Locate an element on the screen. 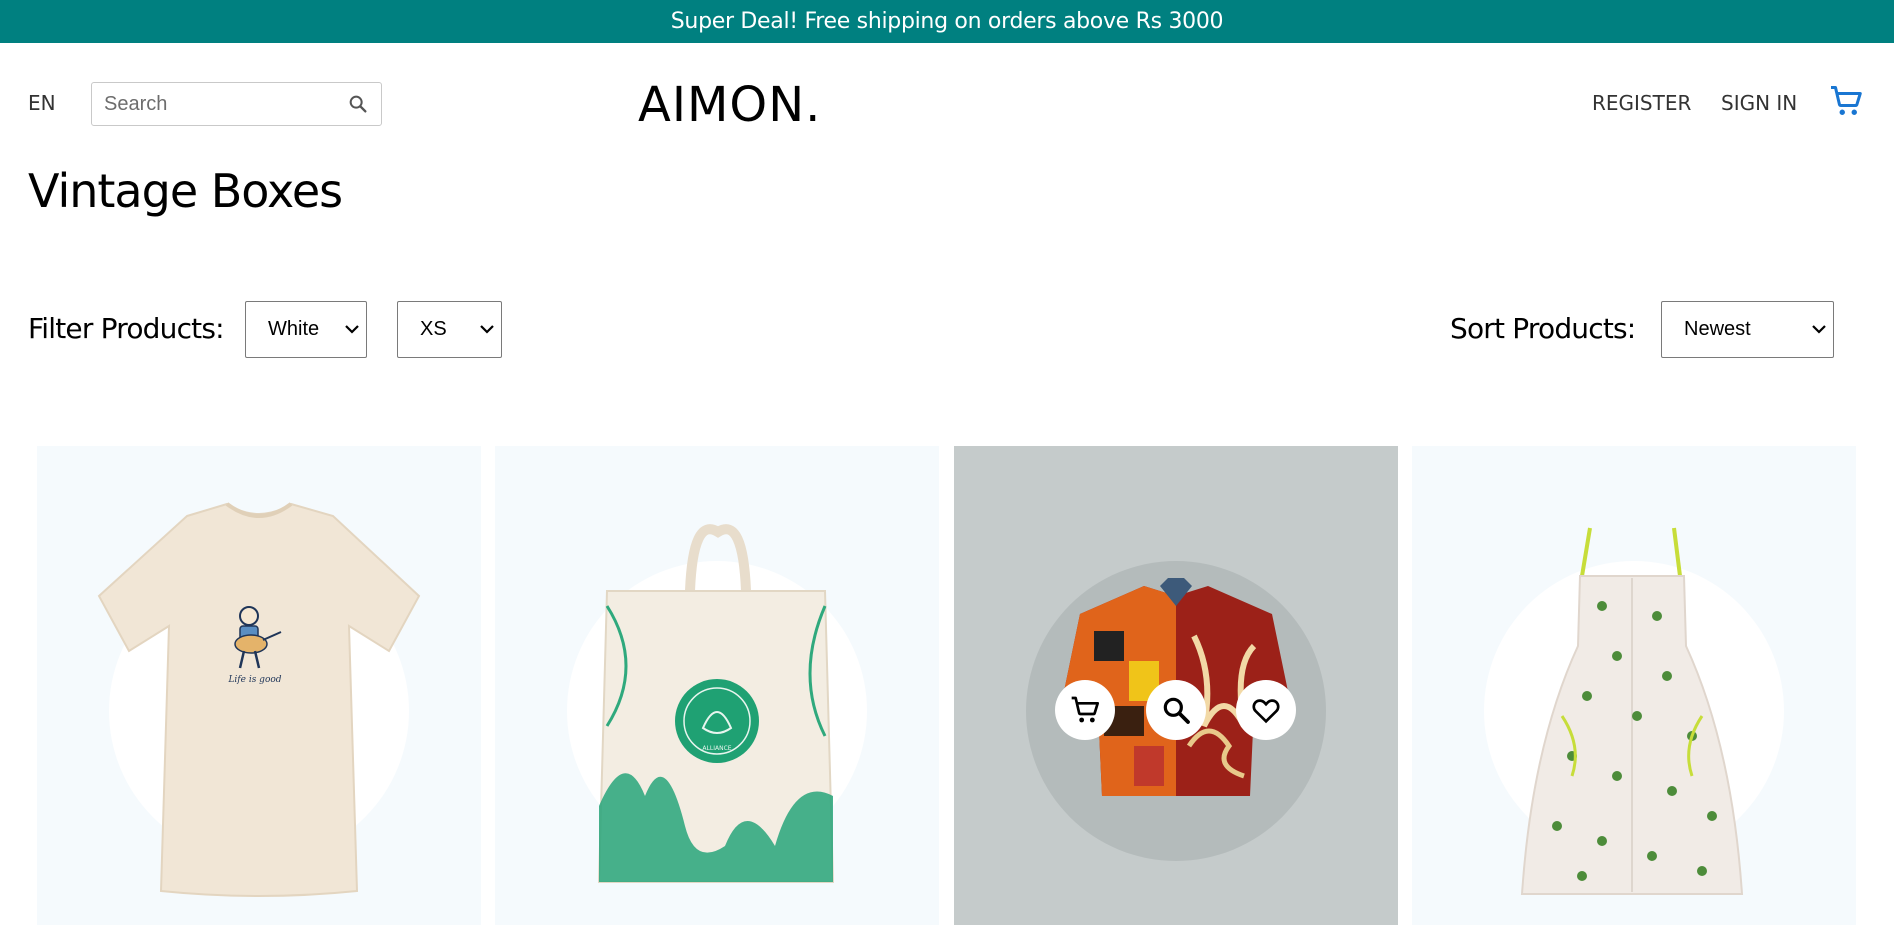 The height and width of the screenshot is (925, 1894). search-input is located at coordinates (224, 104).